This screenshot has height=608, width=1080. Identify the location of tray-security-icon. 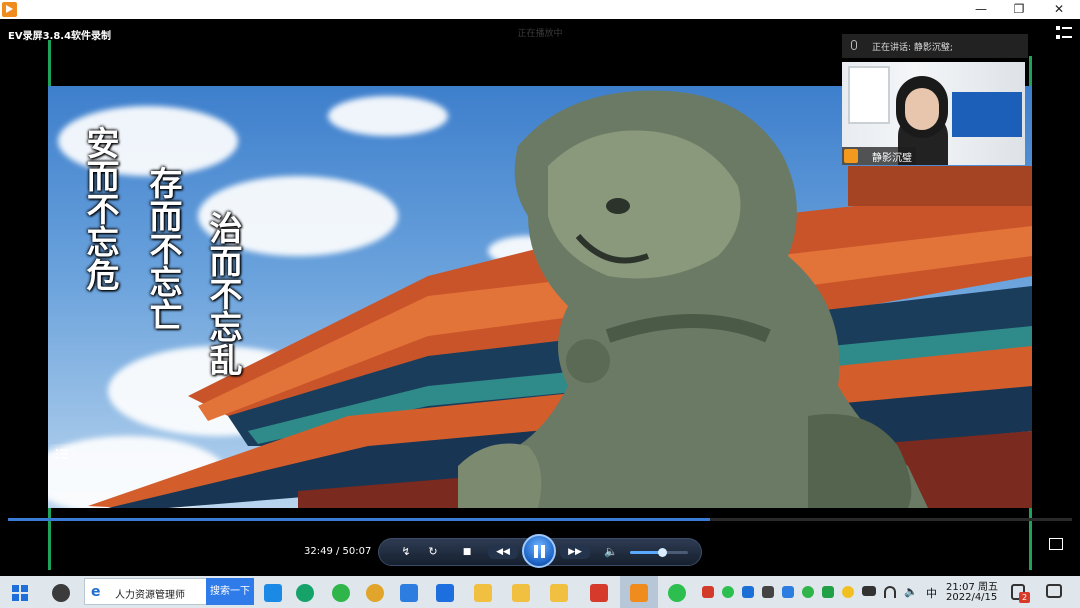
(848, 592).